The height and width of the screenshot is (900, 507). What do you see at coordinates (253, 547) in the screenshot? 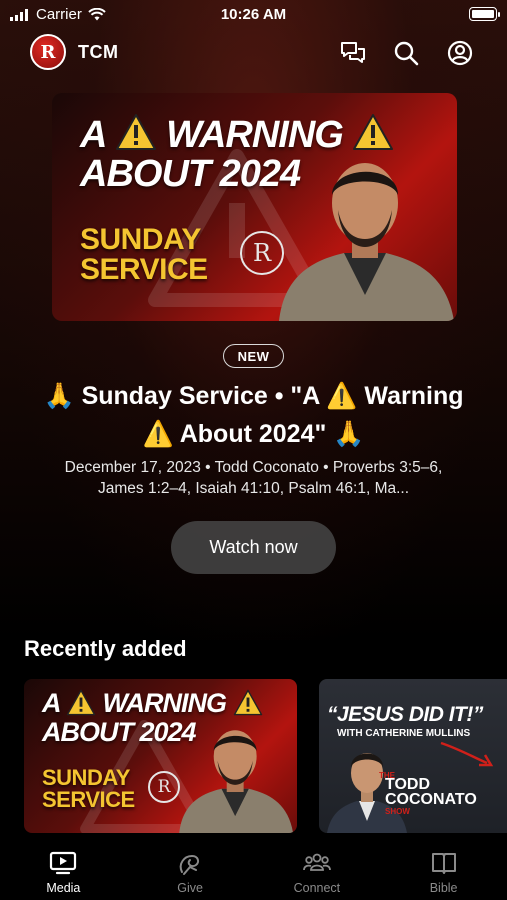
I see `watch-now-button: Watch now` at bounding box center [253, 547].